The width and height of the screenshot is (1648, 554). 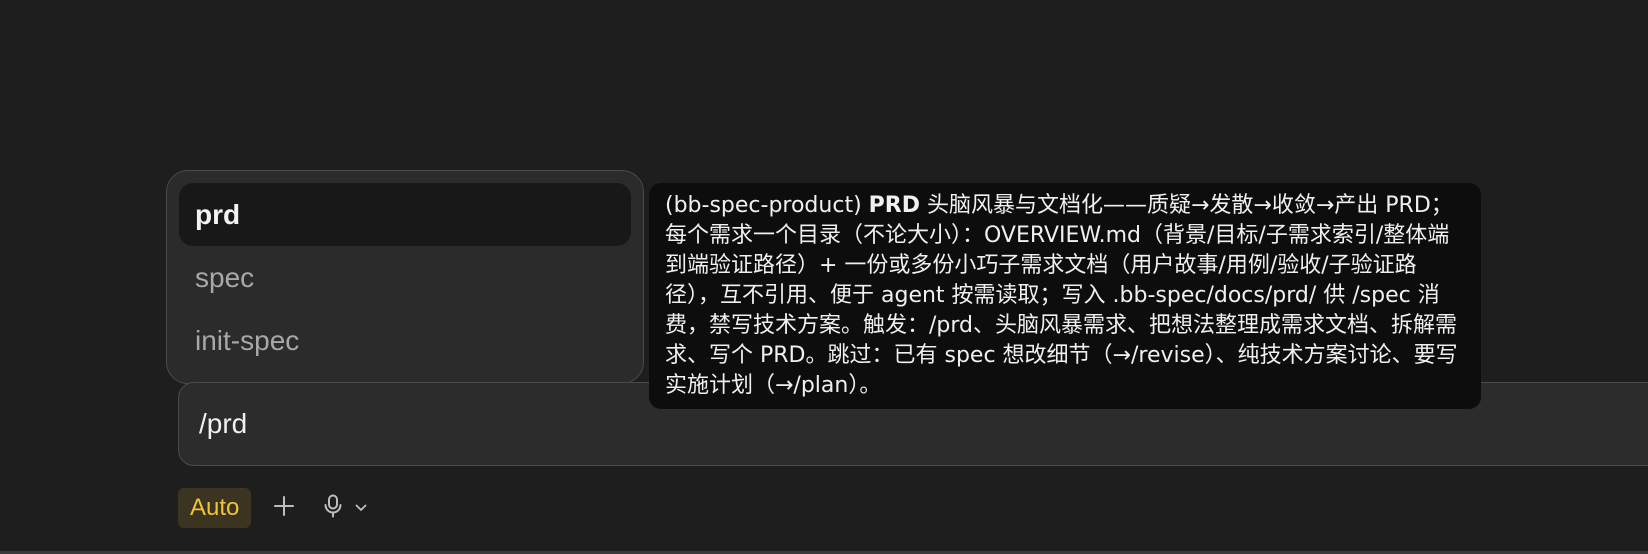 I want to click on command-item-label: init-spec, so click(x=247, y=340).